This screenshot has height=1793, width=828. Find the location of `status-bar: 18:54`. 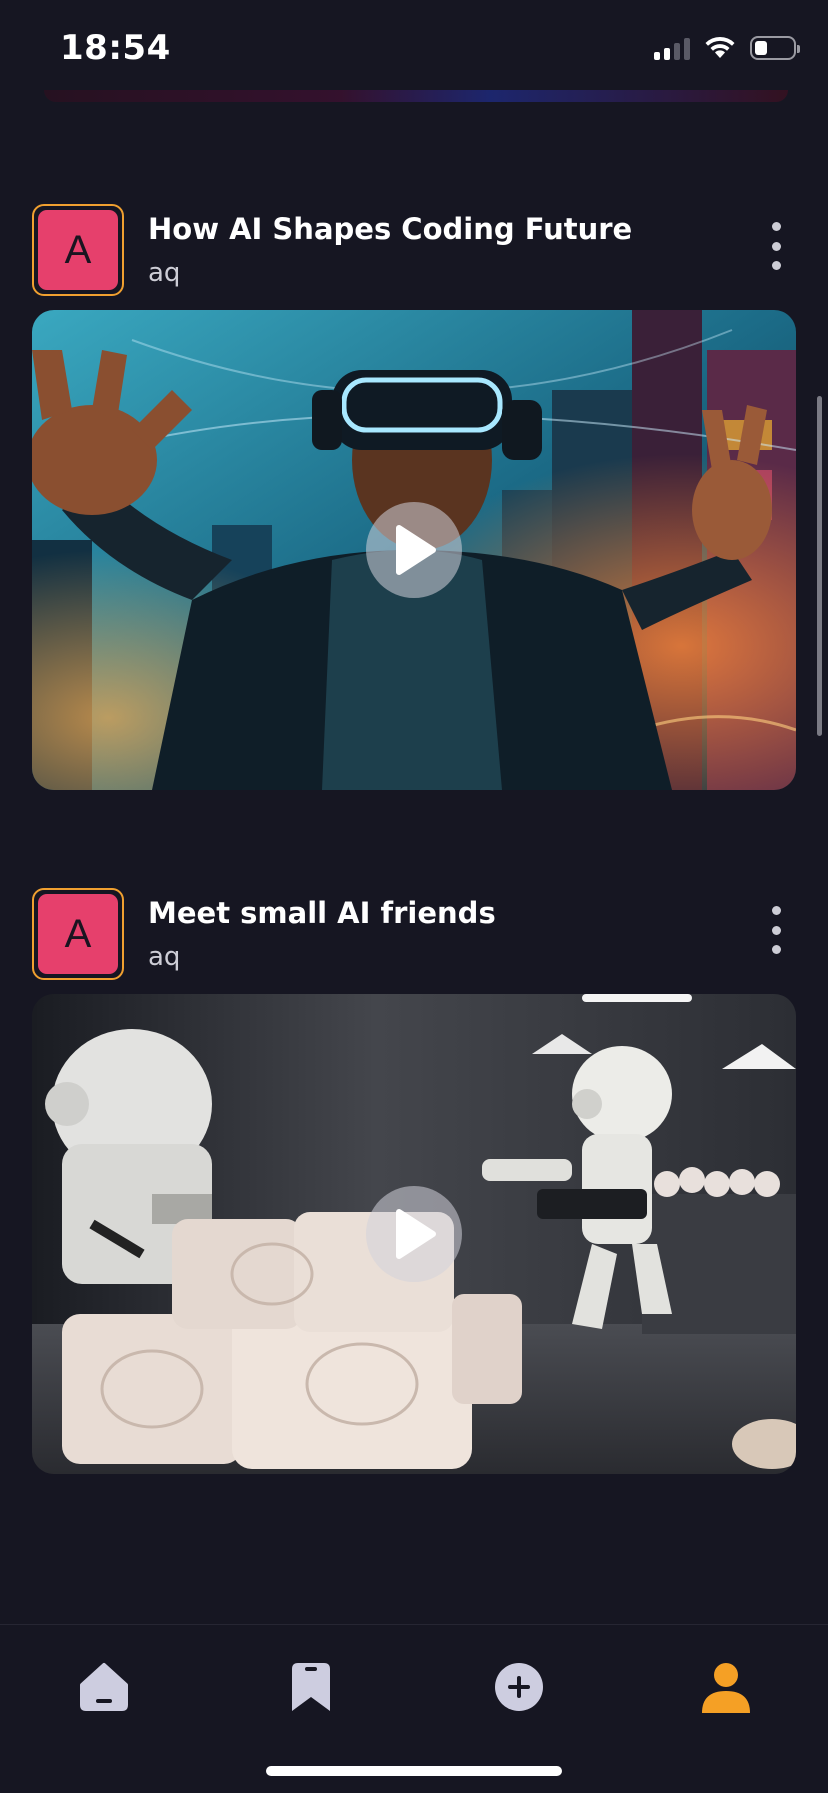

status-bar: 18:54 is located at coordinates (414, 50).